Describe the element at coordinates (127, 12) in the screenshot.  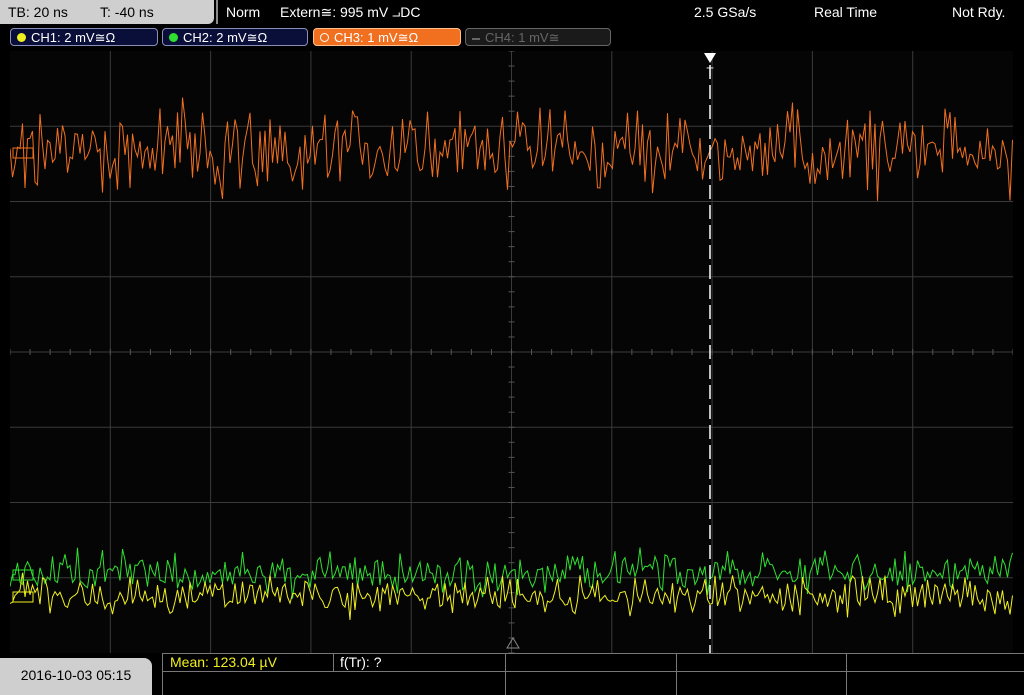
I see `trigger-offset-label: T: -40 ns` at that location.